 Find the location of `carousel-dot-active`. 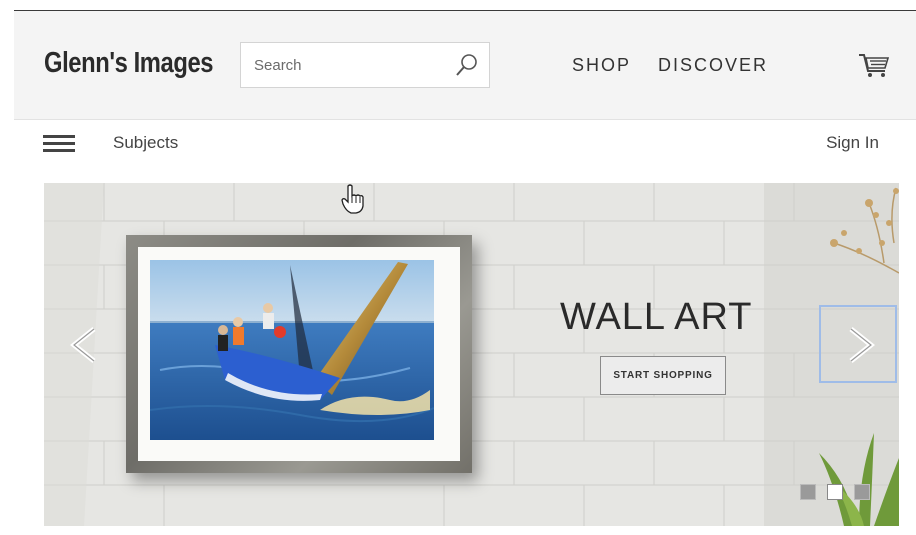

carousel-dot-active is located at coordinates (835, 492).